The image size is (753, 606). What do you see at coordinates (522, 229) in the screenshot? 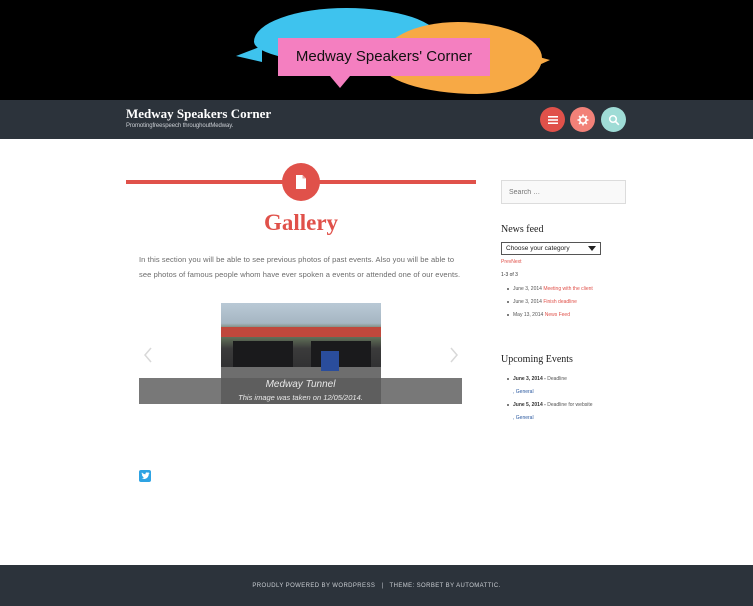
I see `news-feed-title: News feed` at bounding box center [522, 229].